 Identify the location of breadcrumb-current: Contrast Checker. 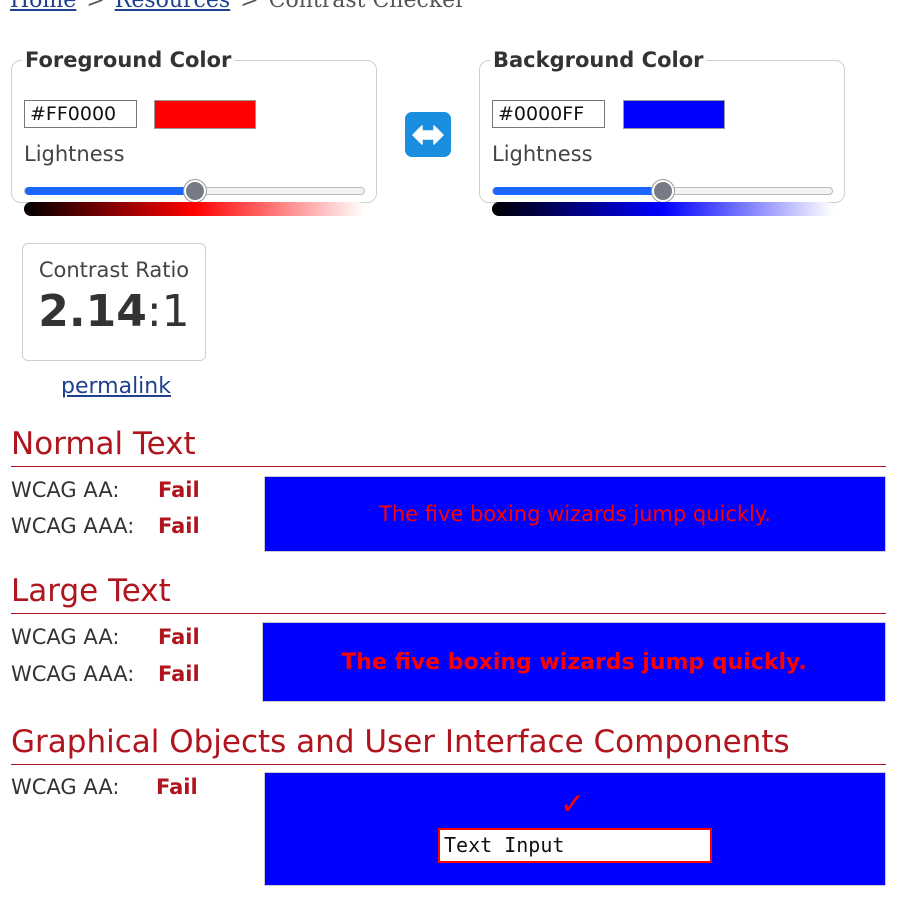
(367, 6).